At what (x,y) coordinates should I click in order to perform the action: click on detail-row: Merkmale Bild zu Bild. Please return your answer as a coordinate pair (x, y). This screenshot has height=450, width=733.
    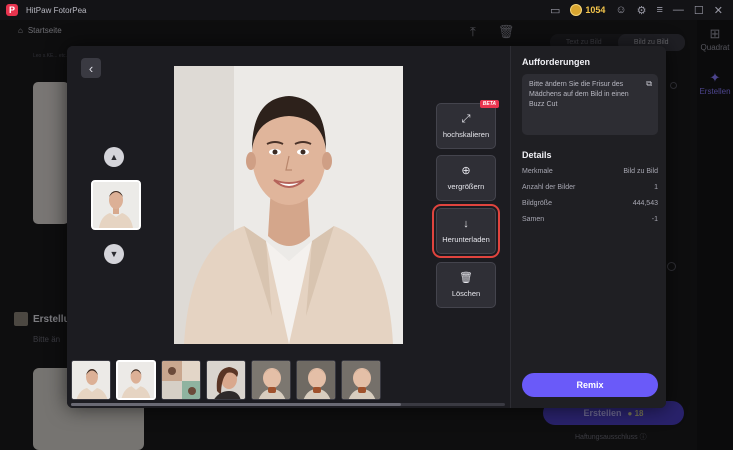
    Looking at the image, I should click on (590, 171).